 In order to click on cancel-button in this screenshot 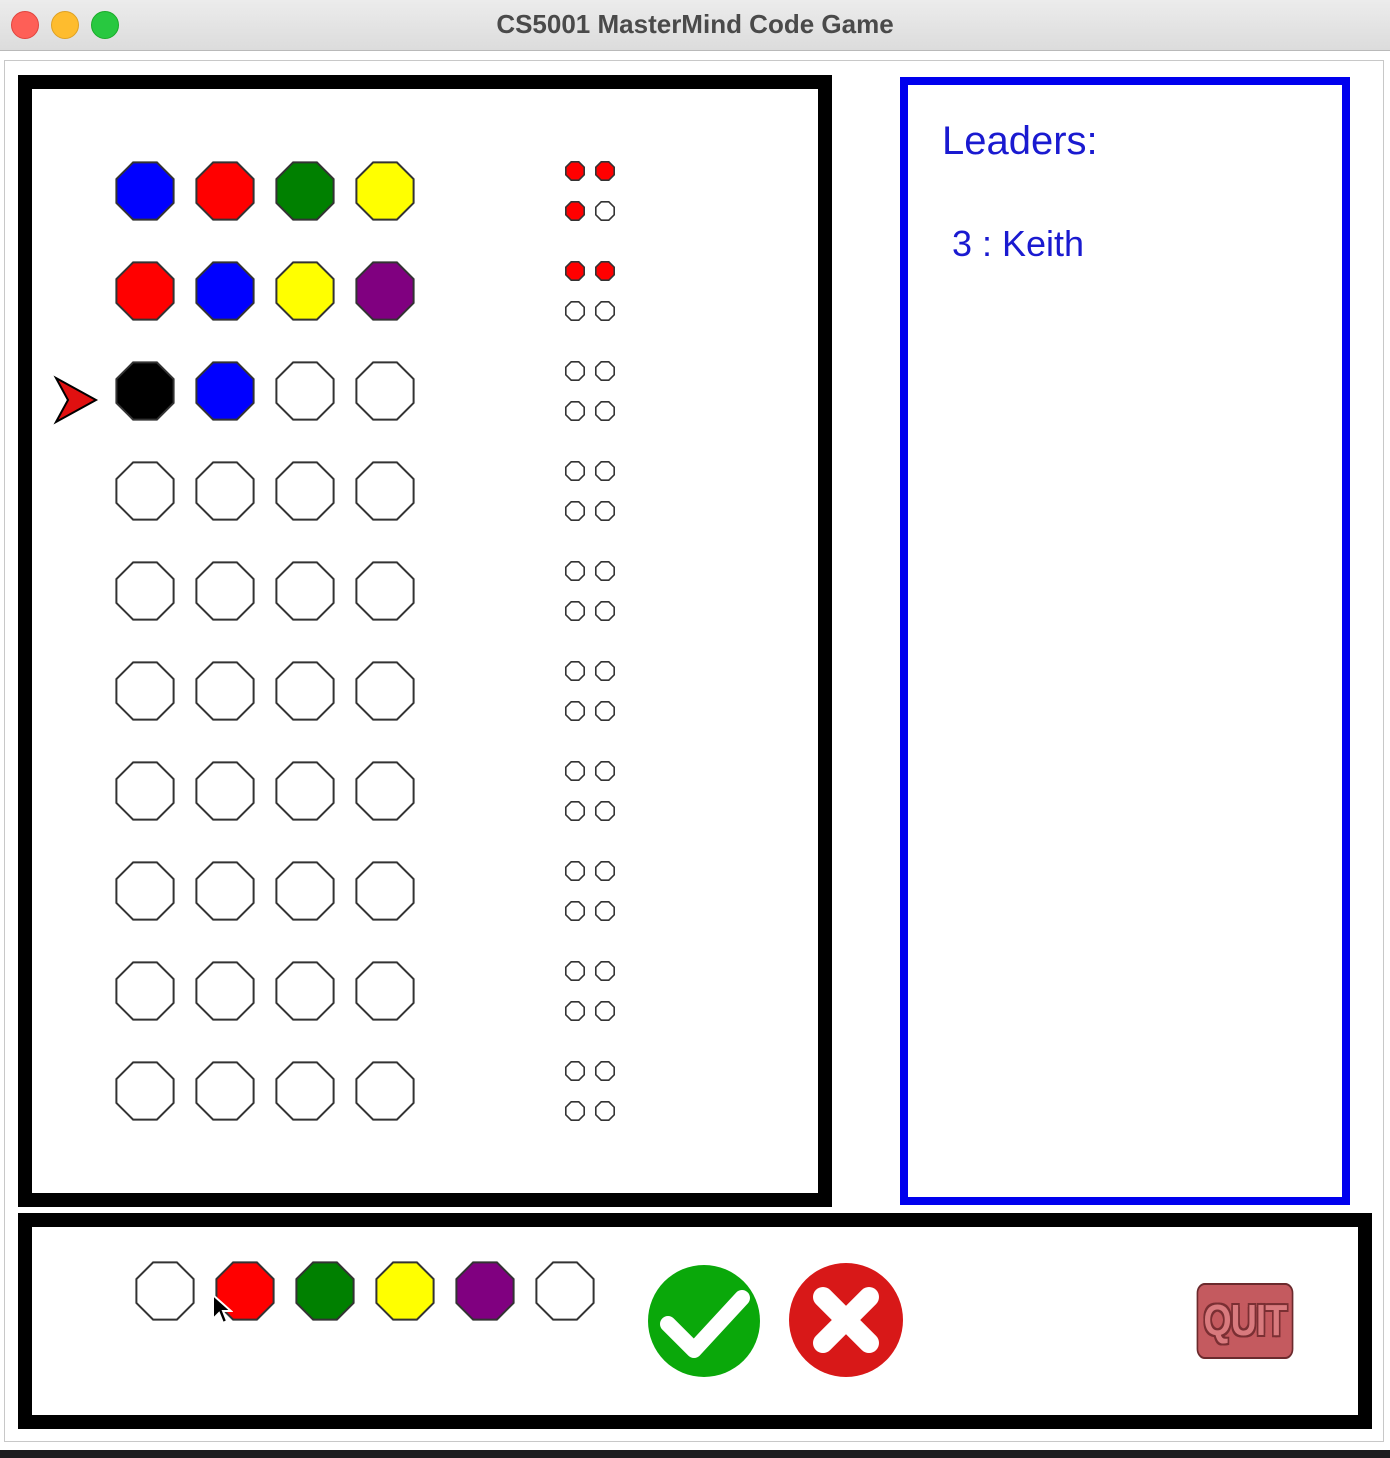, I will do `click(846, 1320)`.